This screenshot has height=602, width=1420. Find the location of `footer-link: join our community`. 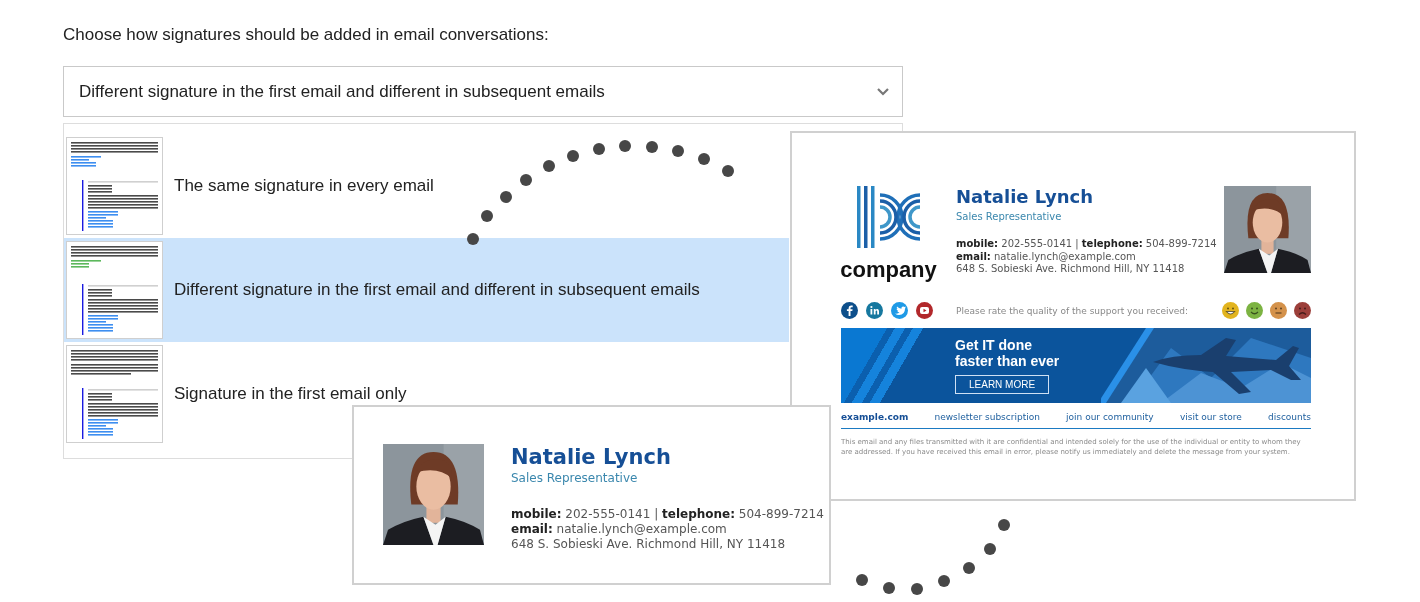

footer-link: join our community is located at coordinates (1110, 417).